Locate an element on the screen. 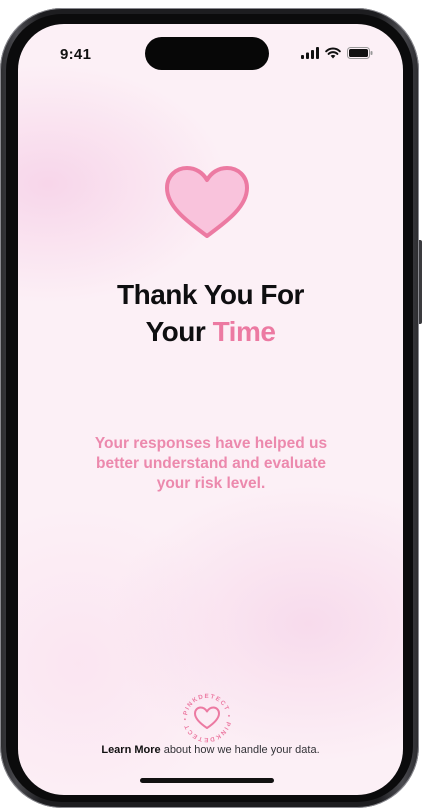 The width and height of the screenshot is (423, 812). page-title: Thank You For Your Time is located at coordinates (210, 313).